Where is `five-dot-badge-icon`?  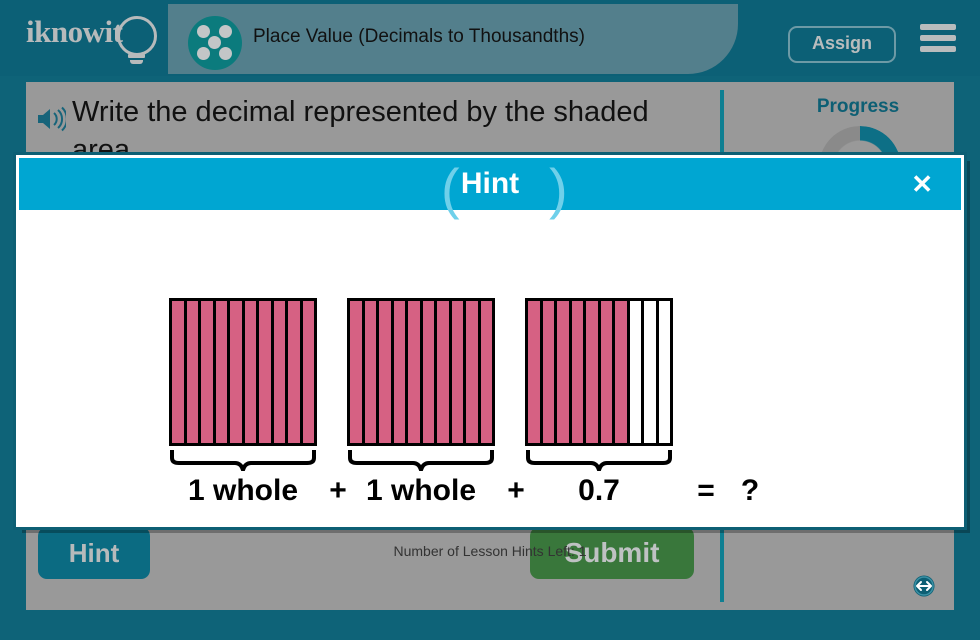
five-dot-badge-icon is located at coordinates (215, 43).